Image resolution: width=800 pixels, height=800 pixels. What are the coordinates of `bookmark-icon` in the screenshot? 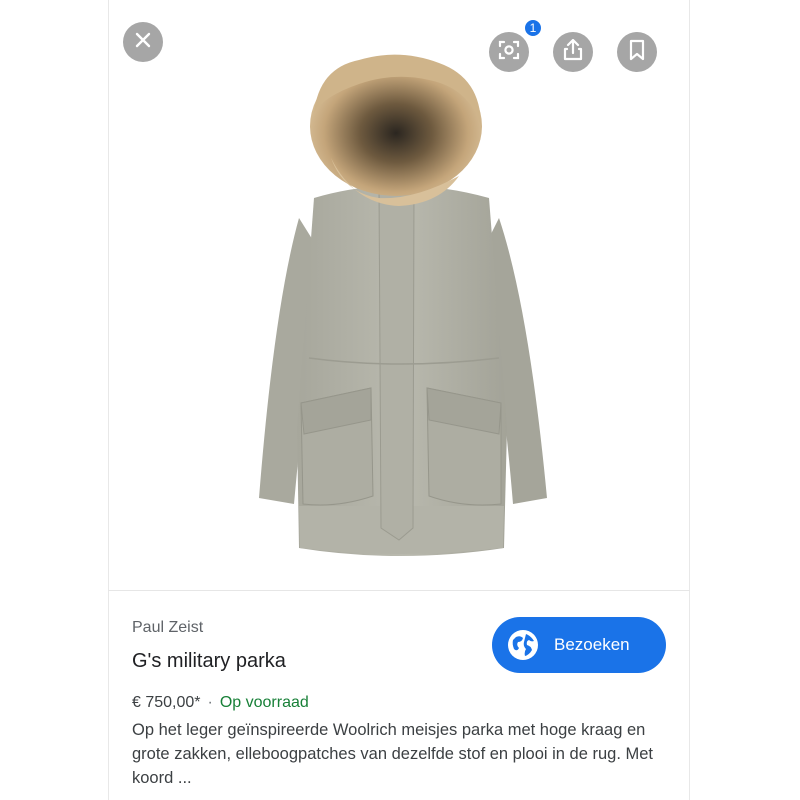 It's located at (637, 52).